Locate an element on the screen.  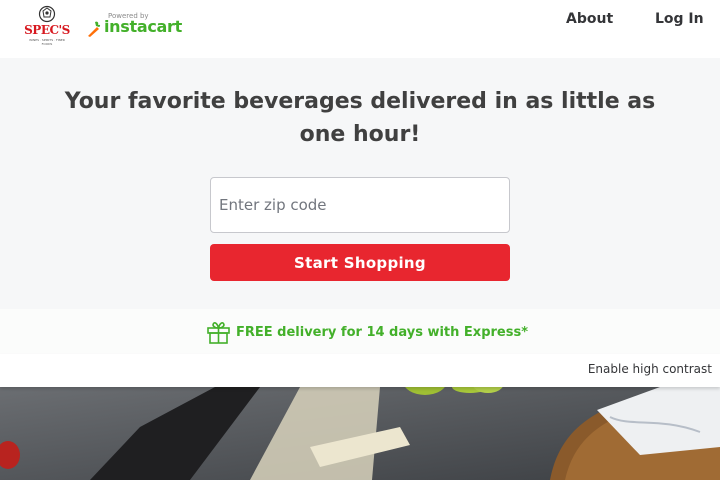
contrast-bar: Enable high contrast is located at coordinates (360, 370).